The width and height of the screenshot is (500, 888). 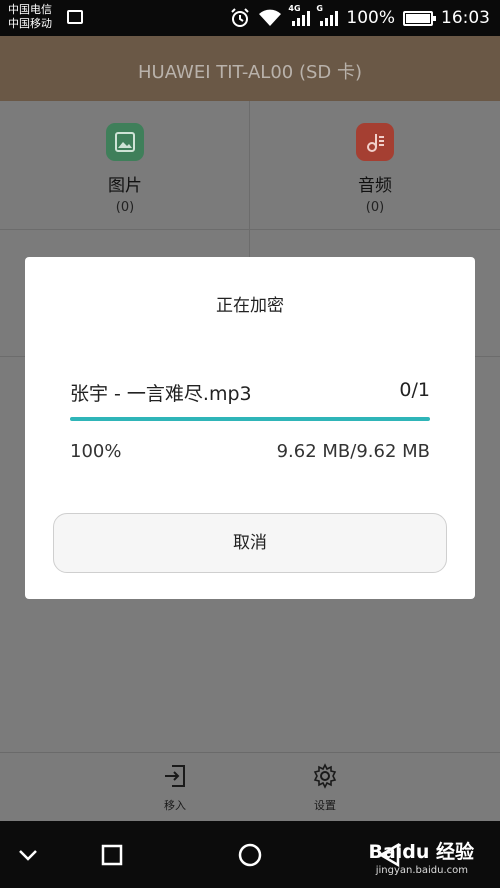 I want to click on music-icon, so click(x=375, y=142).